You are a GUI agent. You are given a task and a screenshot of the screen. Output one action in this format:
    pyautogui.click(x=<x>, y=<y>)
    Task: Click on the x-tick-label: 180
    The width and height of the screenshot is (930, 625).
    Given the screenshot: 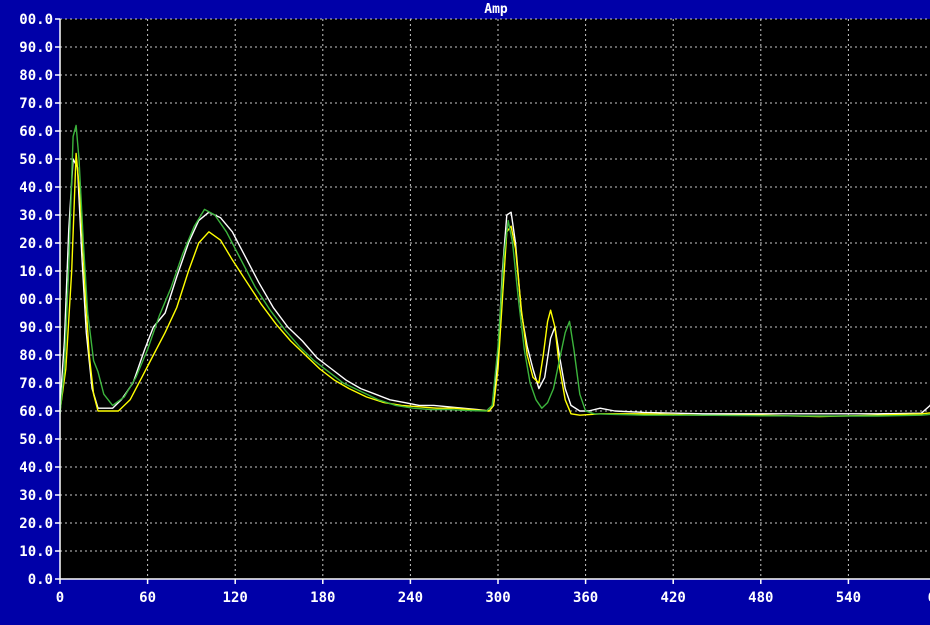 What is the action you would take?
    pyautogui.click(x=322, y=598)
    